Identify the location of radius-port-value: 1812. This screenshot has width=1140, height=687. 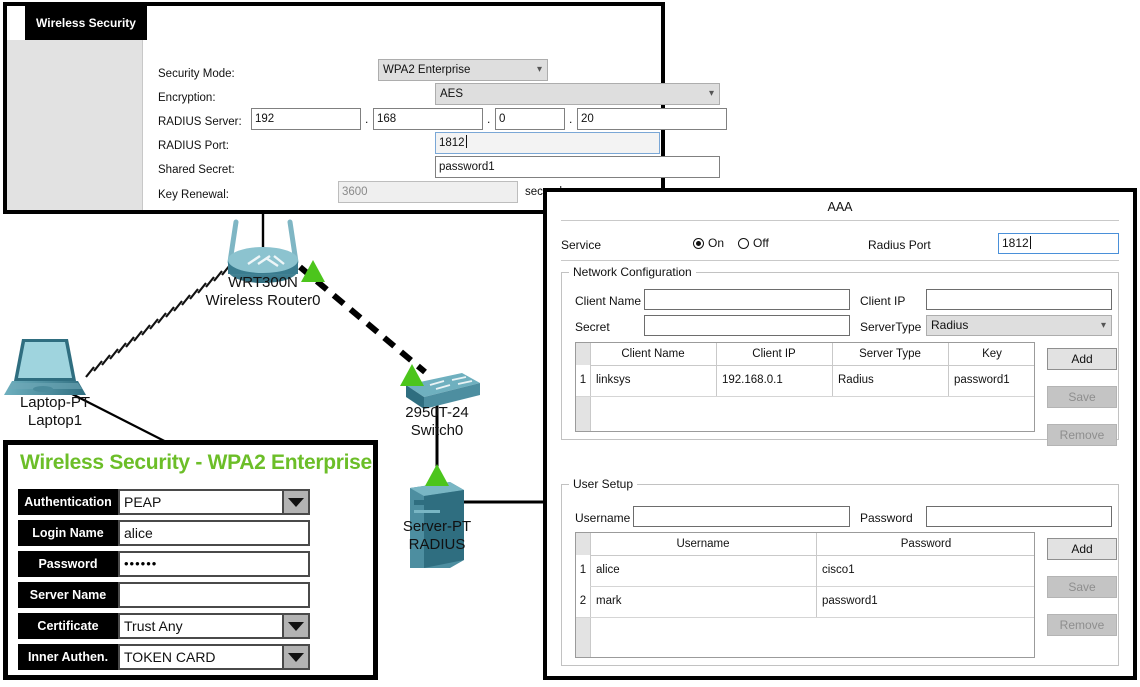
(452, 143).